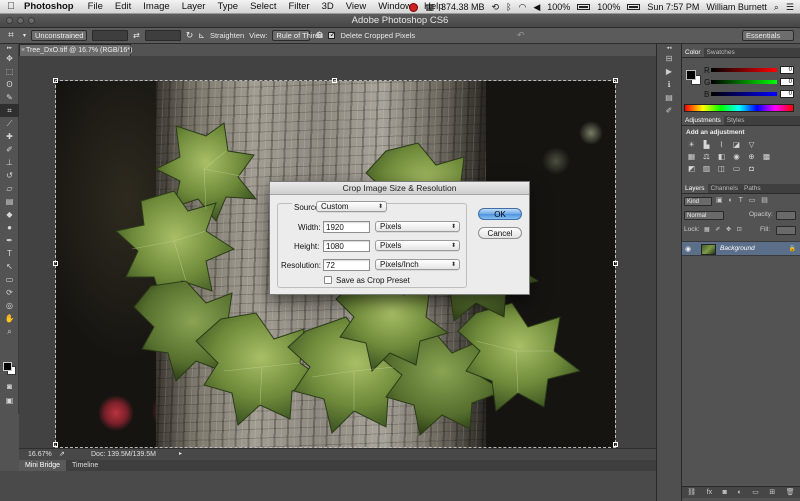 This screenshot has height=501, width=800. What do you see at coordinates (9, 318) in the screenshot?
I see `hand-tool-icon: ✋` at bounding box center [9, 318].